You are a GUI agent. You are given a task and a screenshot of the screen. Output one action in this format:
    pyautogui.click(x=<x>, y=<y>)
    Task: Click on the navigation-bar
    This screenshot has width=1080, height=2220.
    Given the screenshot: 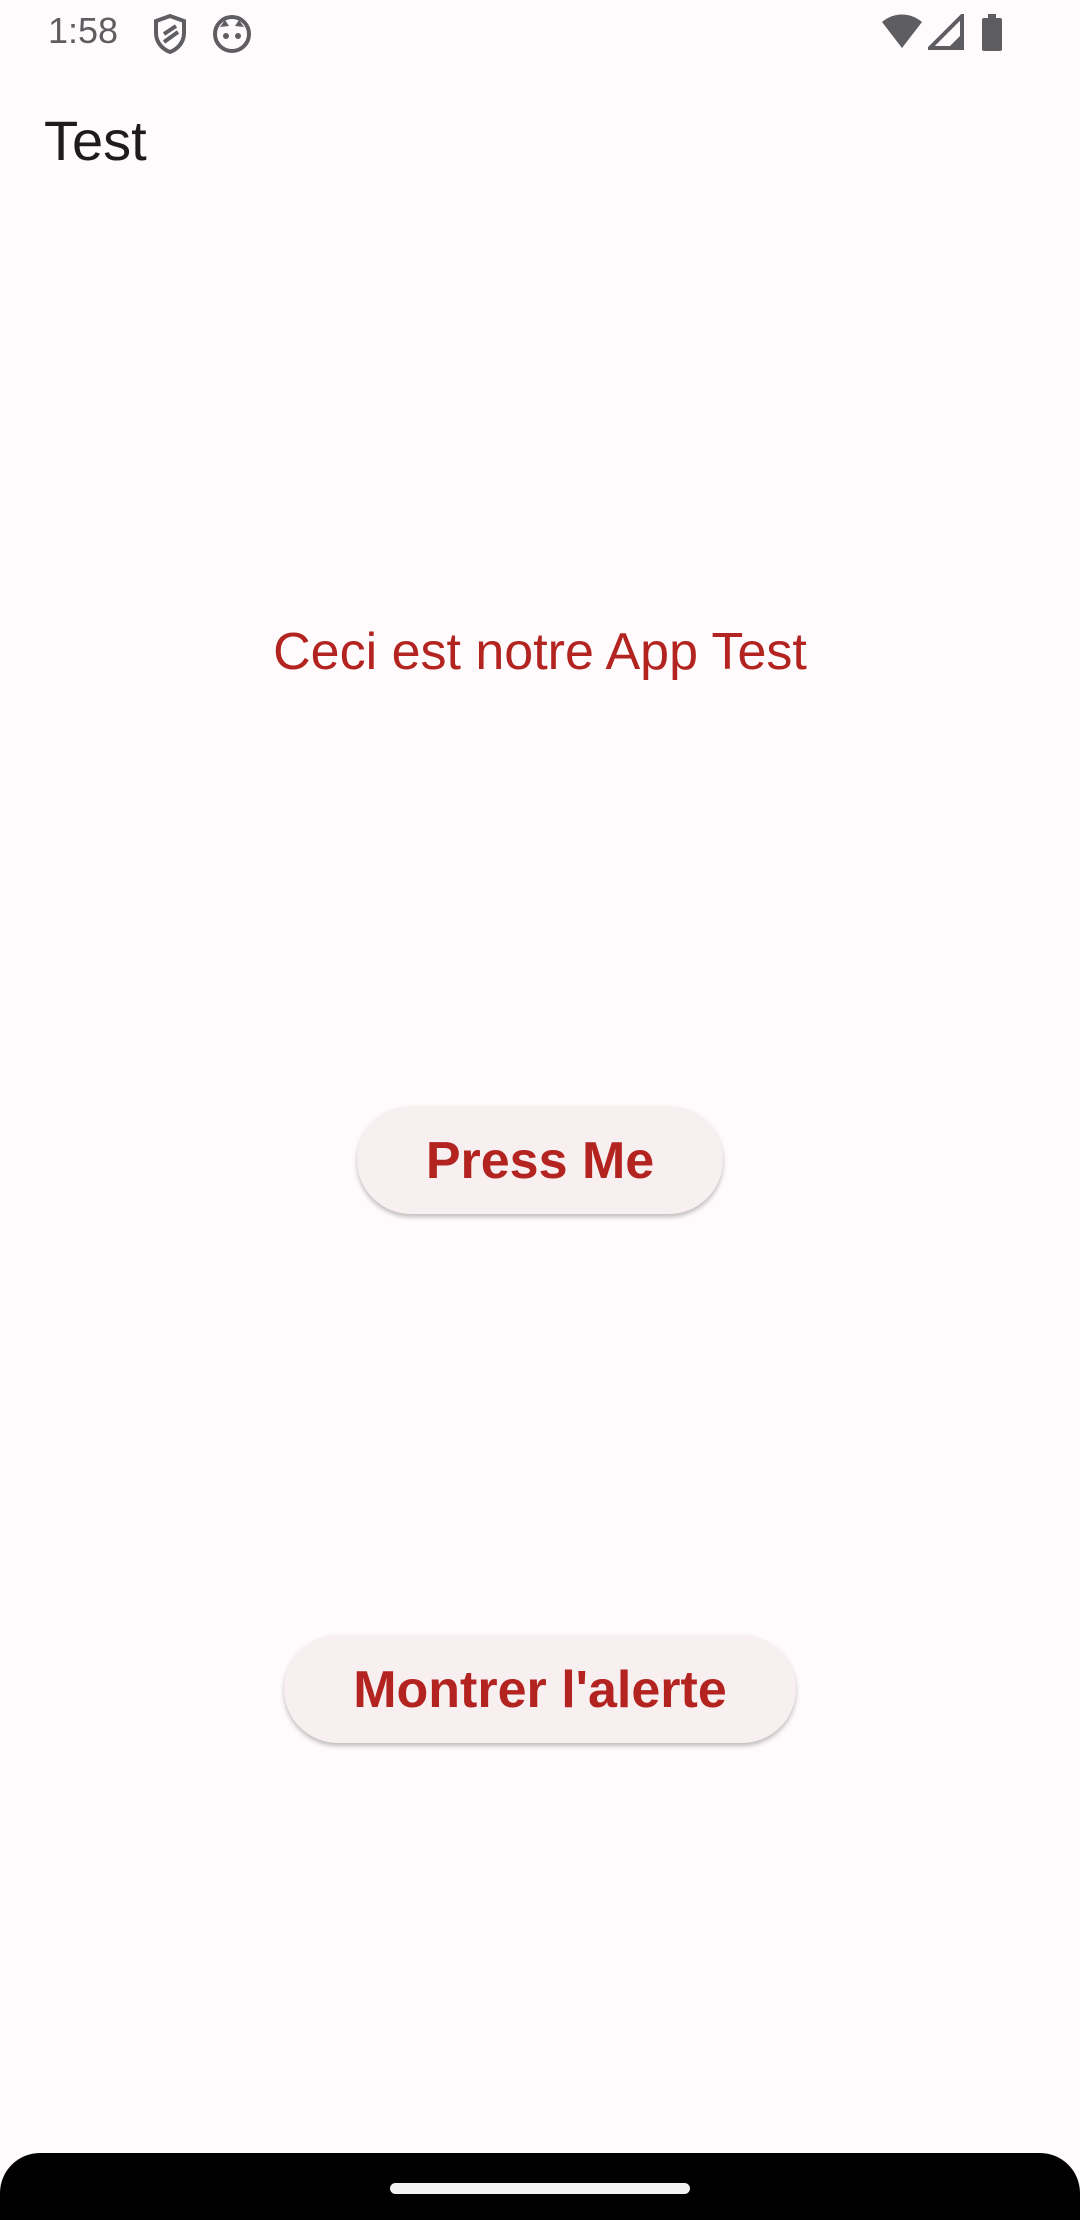 What is the action you would take?
    pyautogui.click(x=540, y=2186)
    